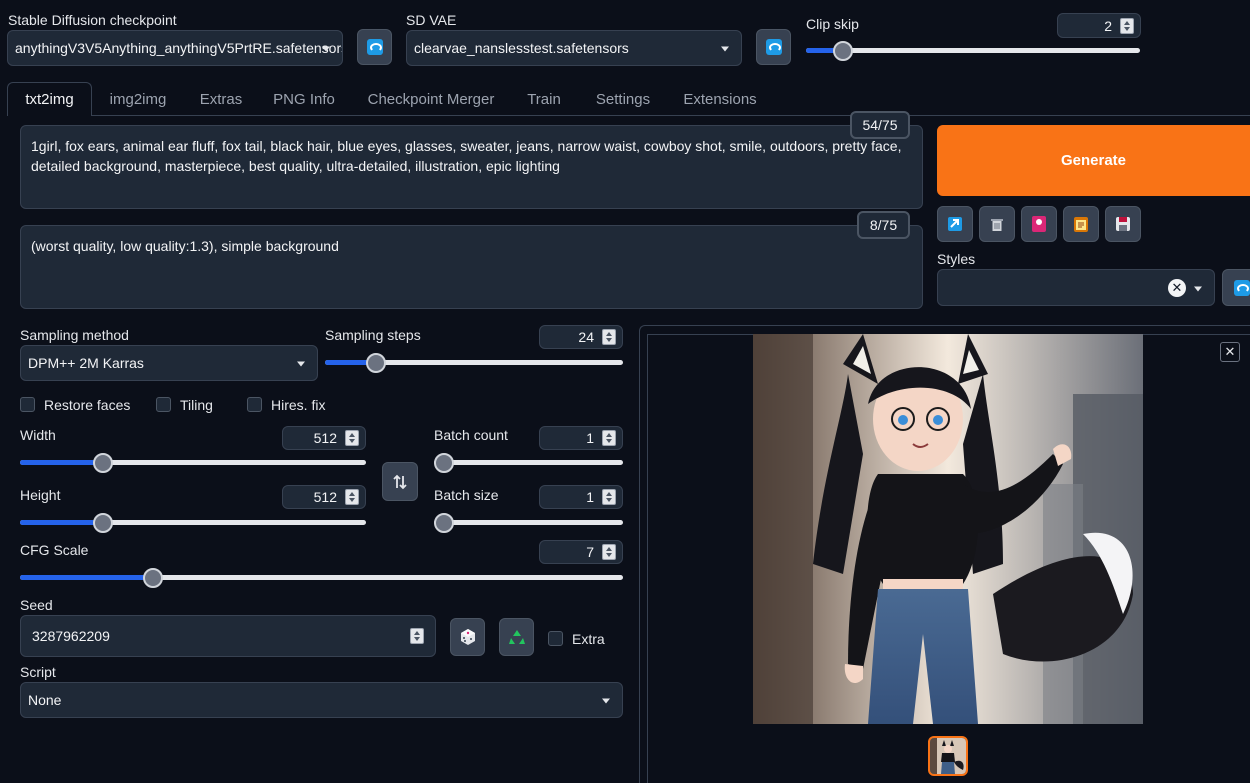 The width and height of the screenshot is (1250, 783). I want to click on tab-img2img: img2img, so click(138, 99).